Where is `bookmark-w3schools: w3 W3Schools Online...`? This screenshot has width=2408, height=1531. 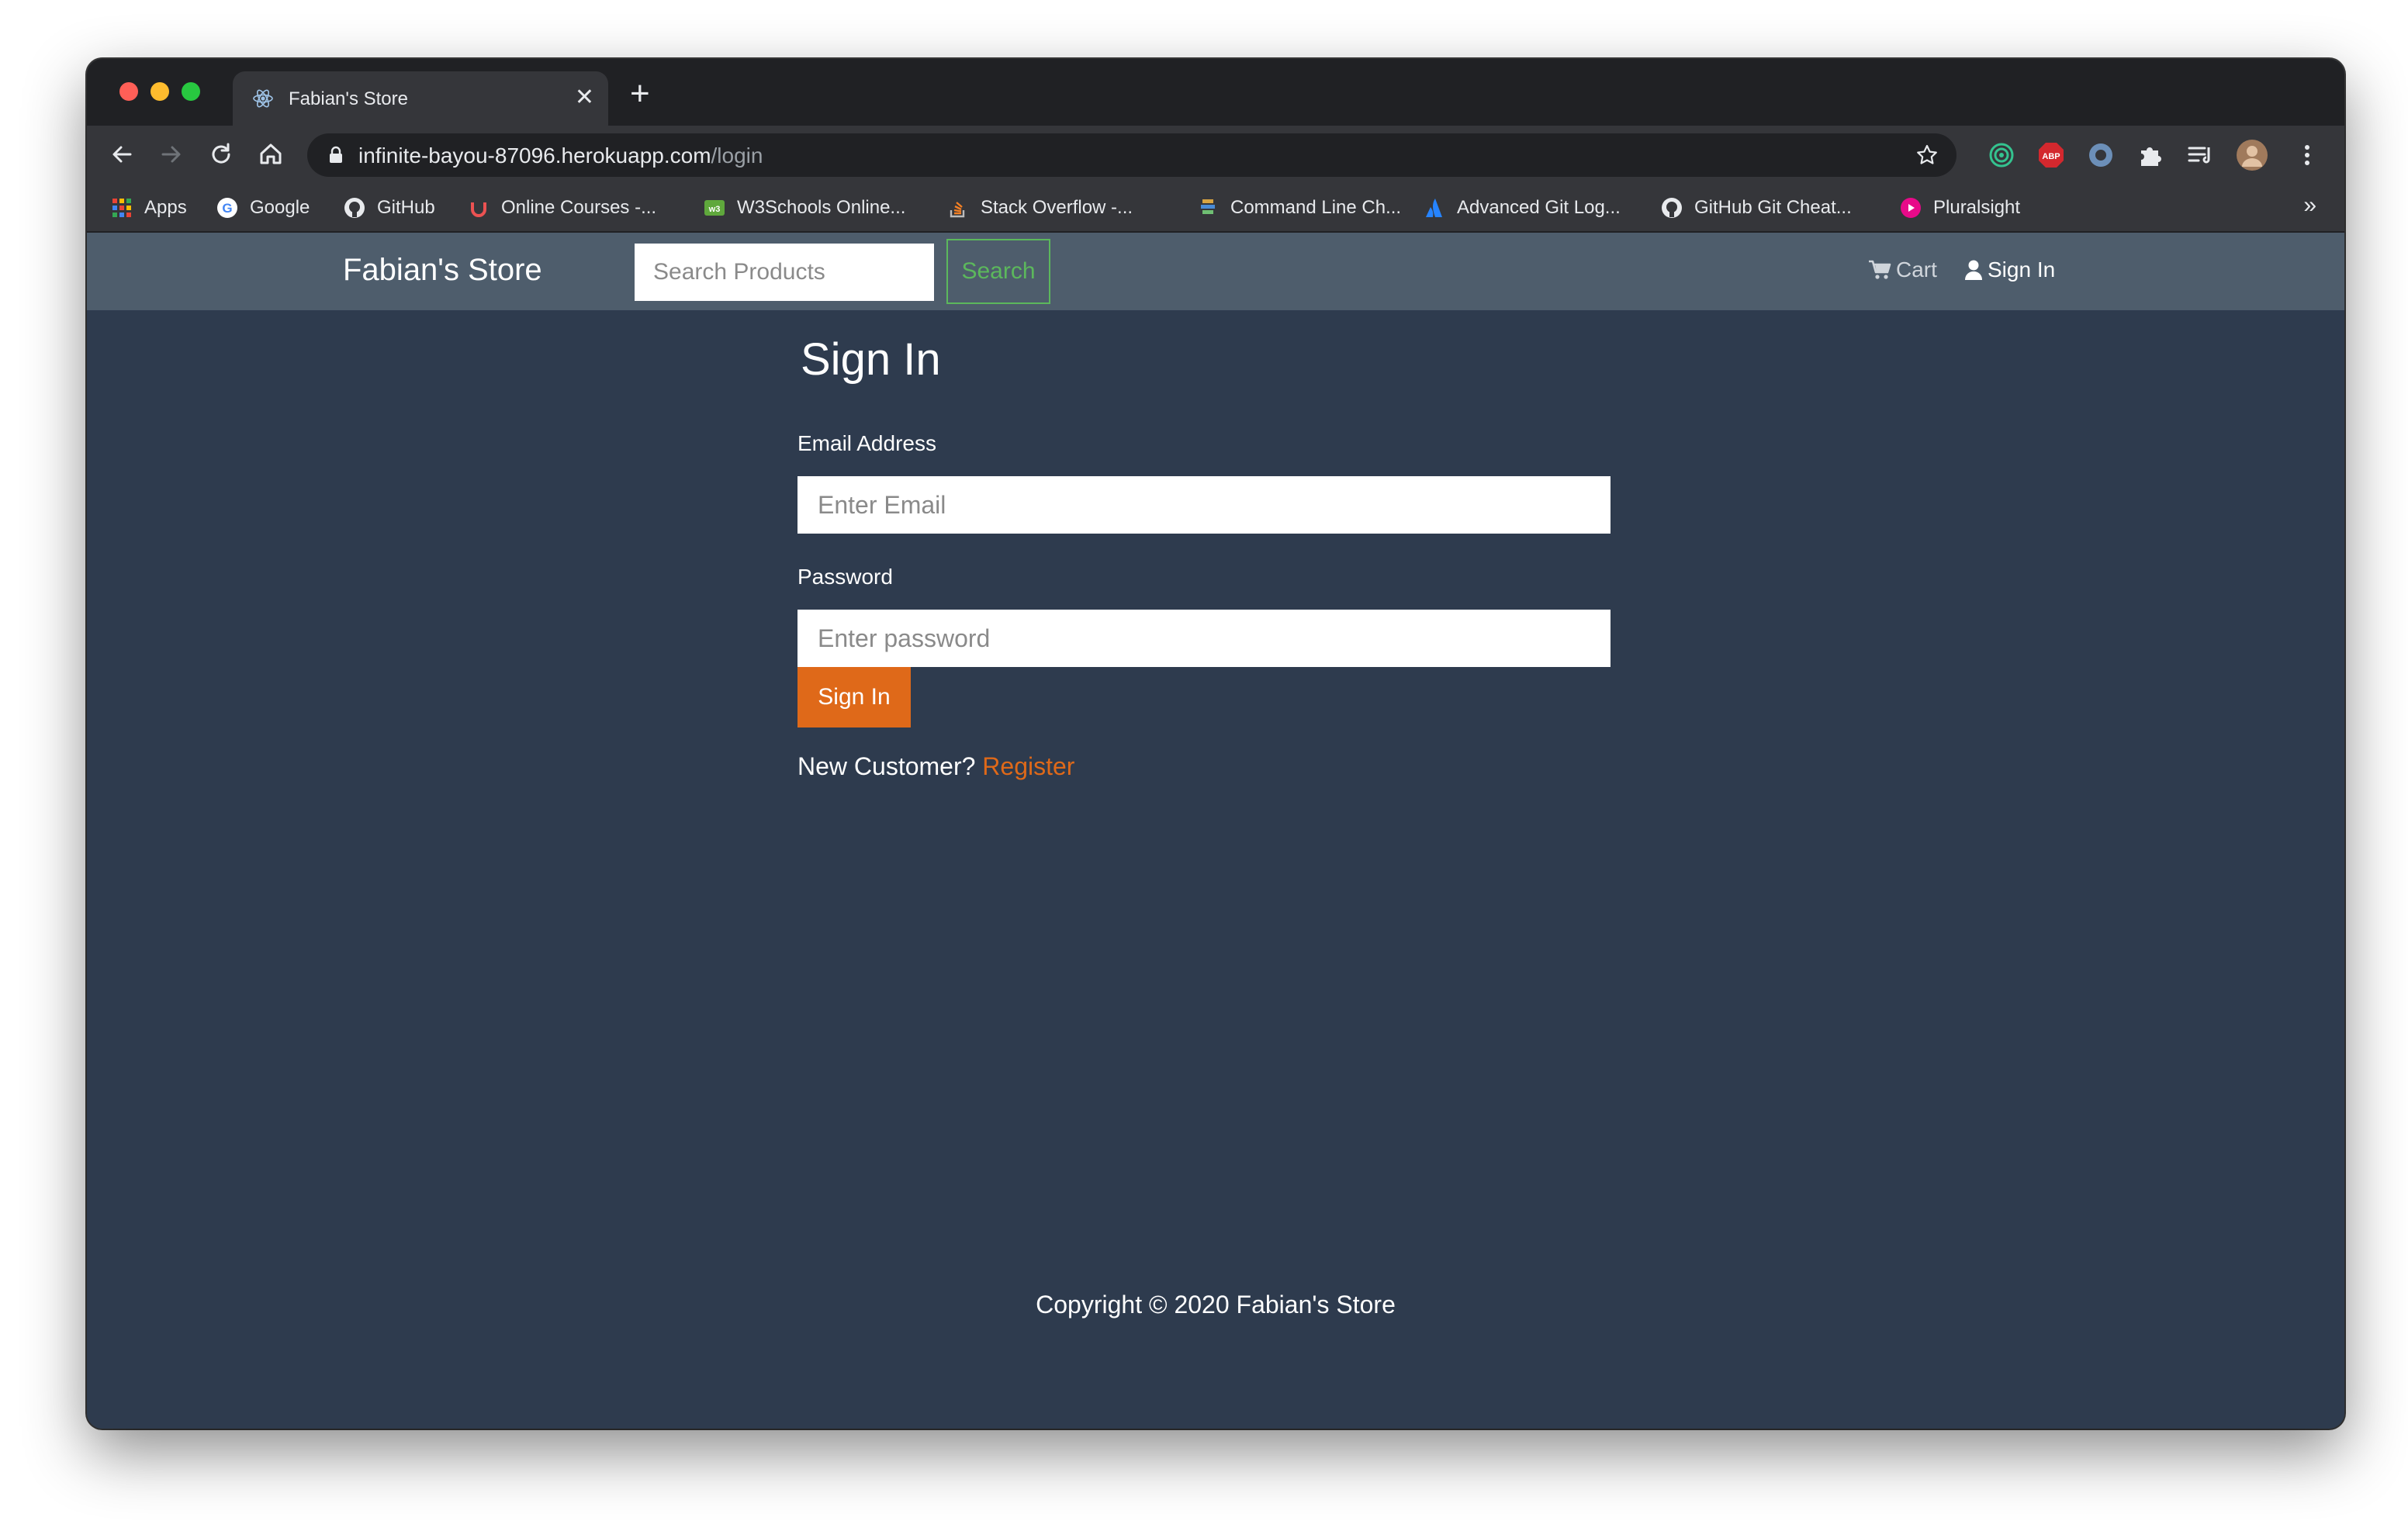
bookmark-w3schools: w3 W3Schools Online... is located at coordinates (804, 208).